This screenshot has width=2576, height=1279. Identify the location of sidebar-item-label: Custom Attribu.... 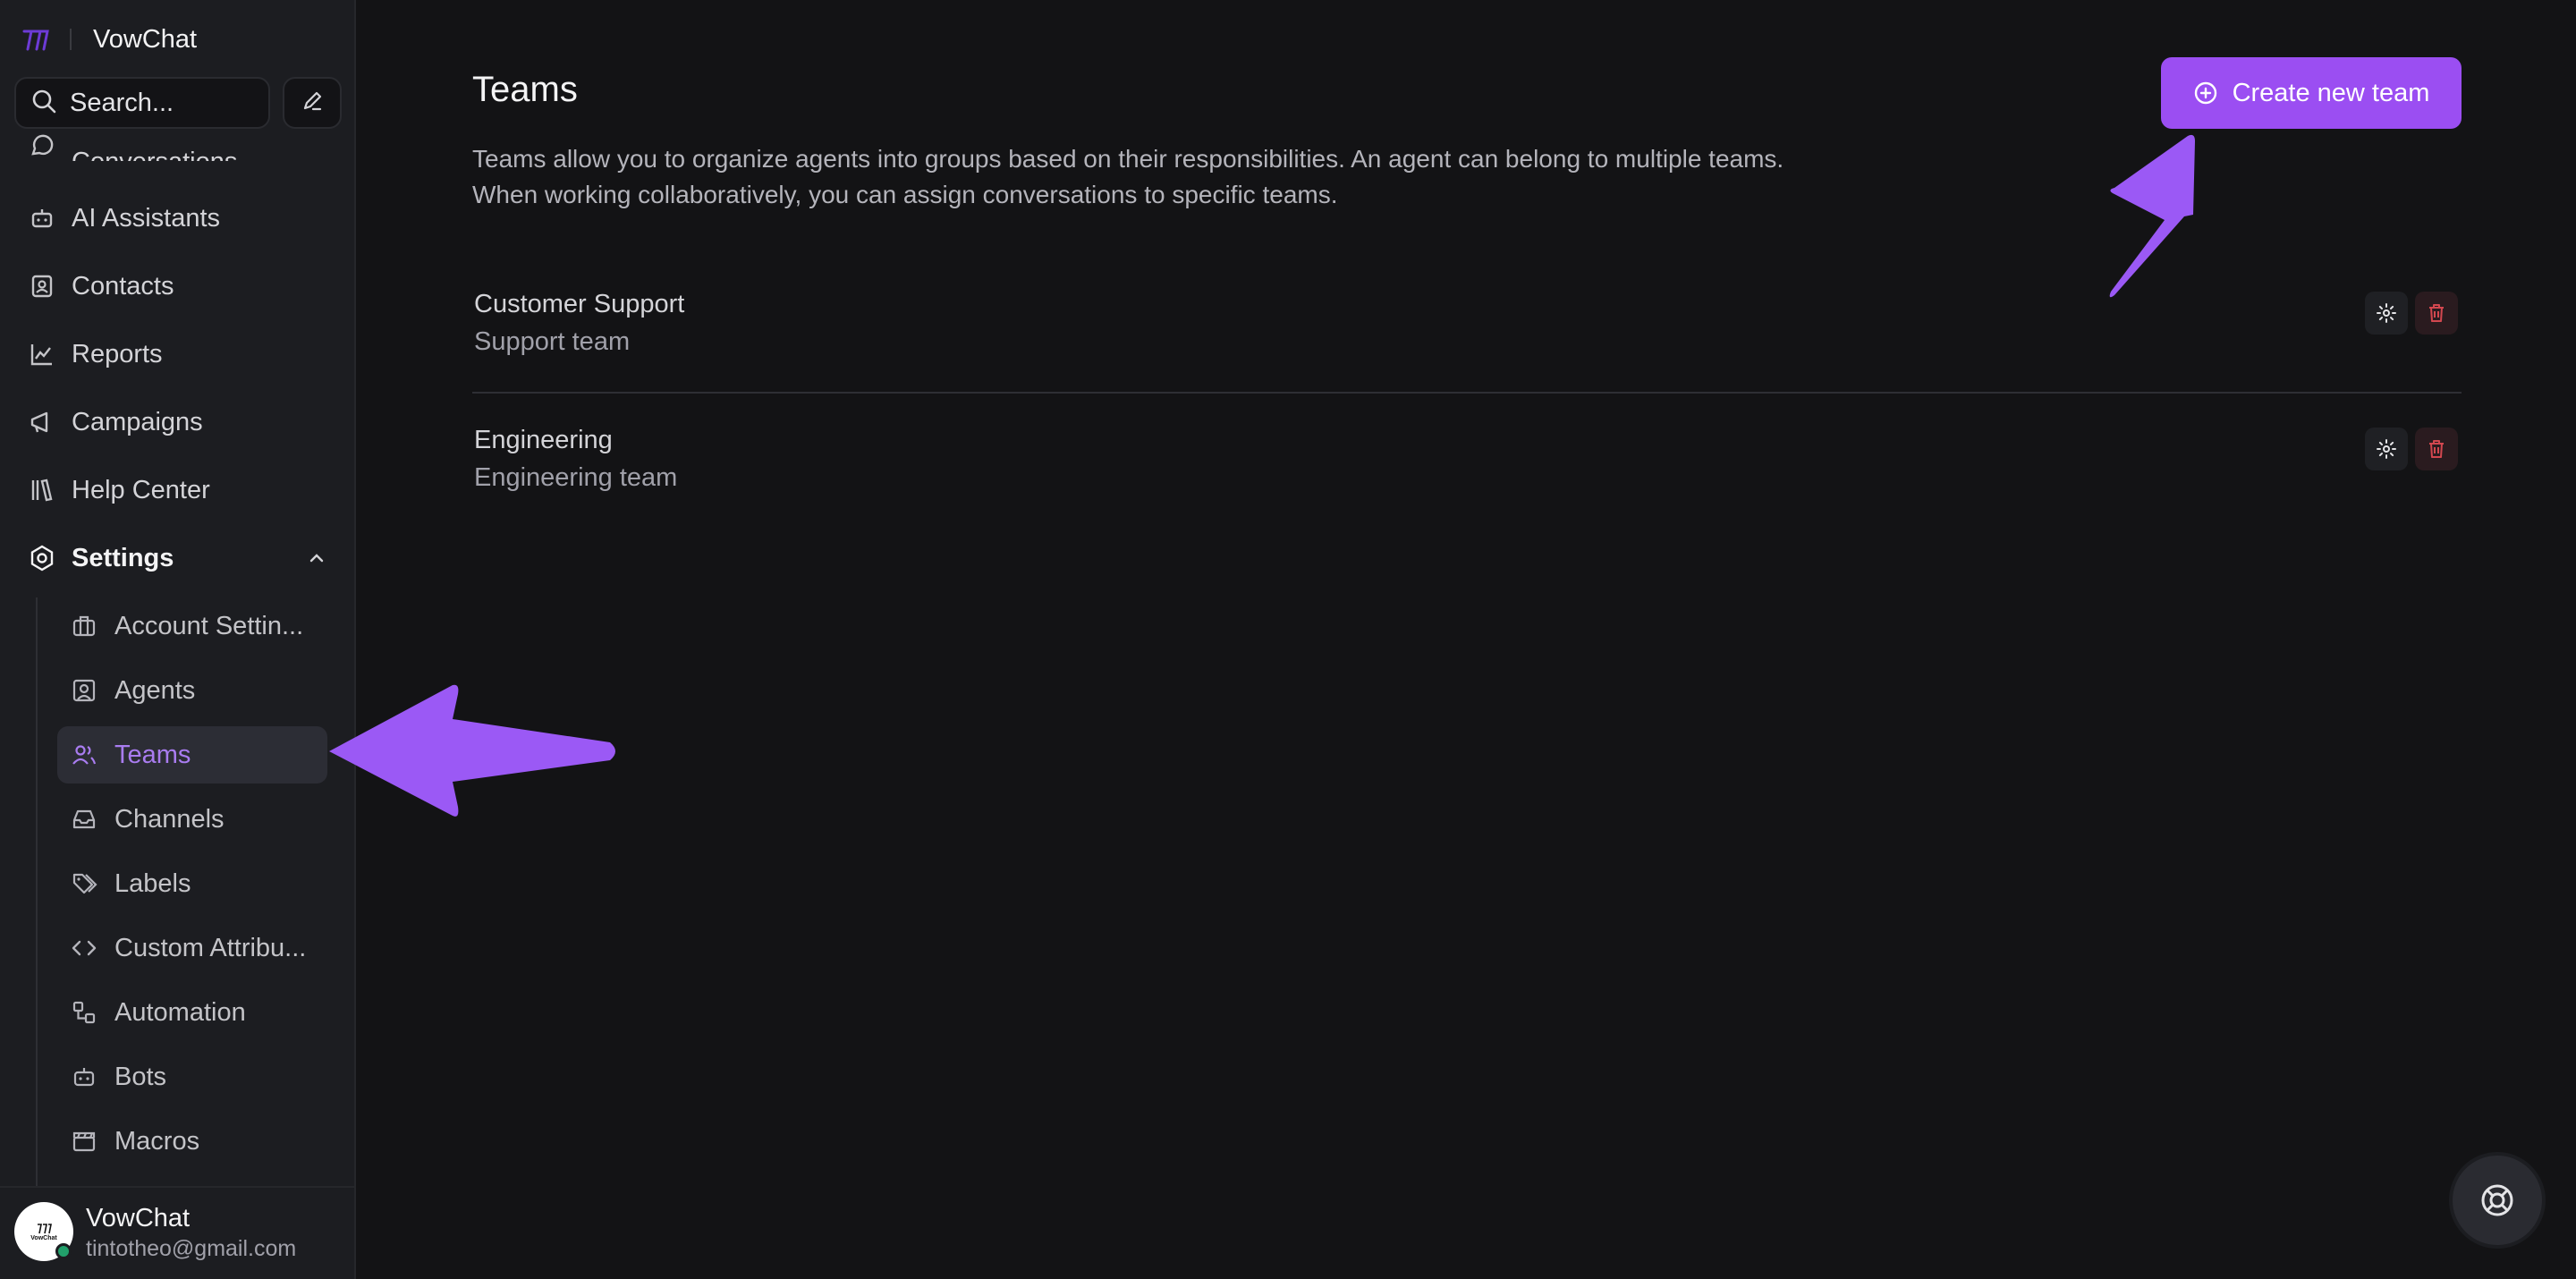
(210, 948).